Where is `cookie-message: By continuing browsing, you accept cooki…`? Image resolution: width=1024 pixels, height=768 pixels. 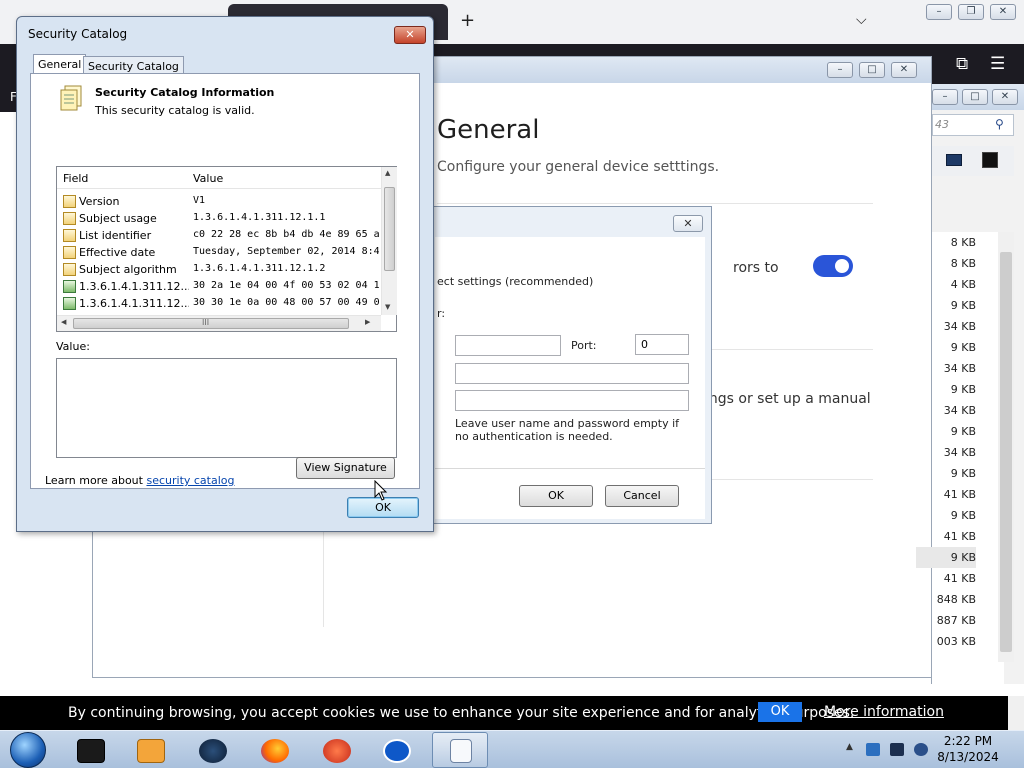
cookie-message: By continuing browsing, you accept cooki… is located at coordinates (461, 713).